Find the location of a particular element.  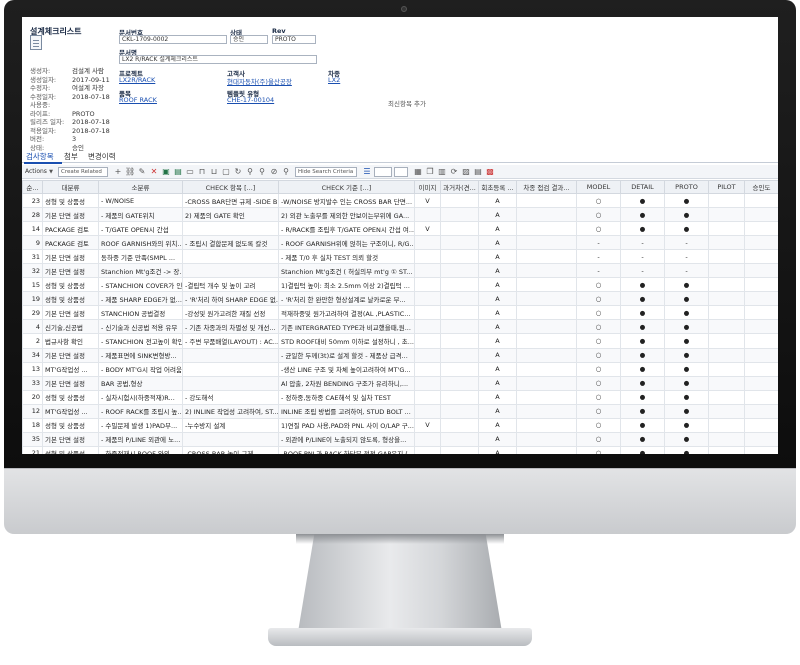

doc-name-field: LX2 R/RACK 설계체크리스트 is located at coordinates (218, 59).